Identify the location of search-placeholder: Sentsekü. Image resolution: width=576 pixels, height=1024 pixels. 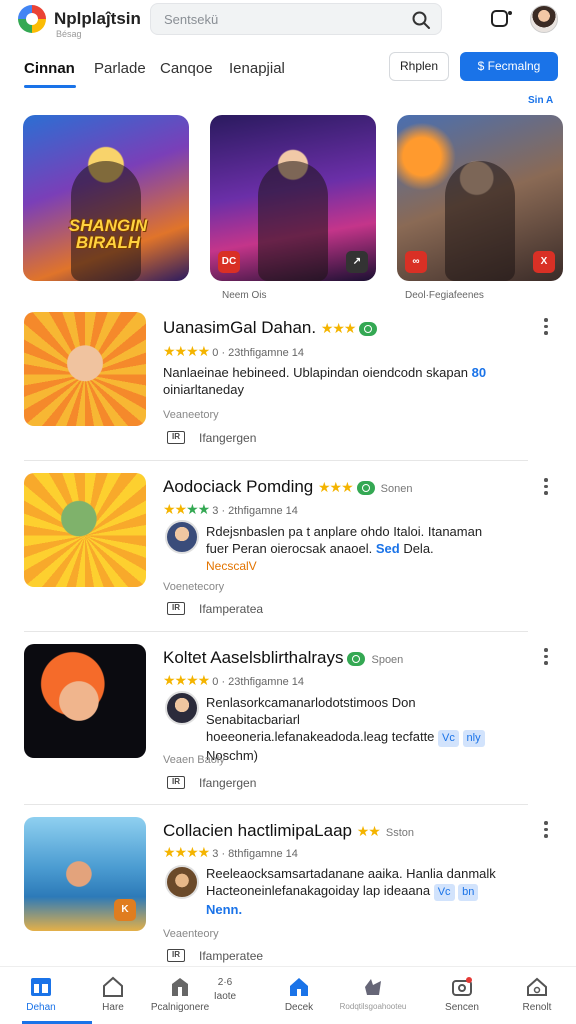
(191, 19).